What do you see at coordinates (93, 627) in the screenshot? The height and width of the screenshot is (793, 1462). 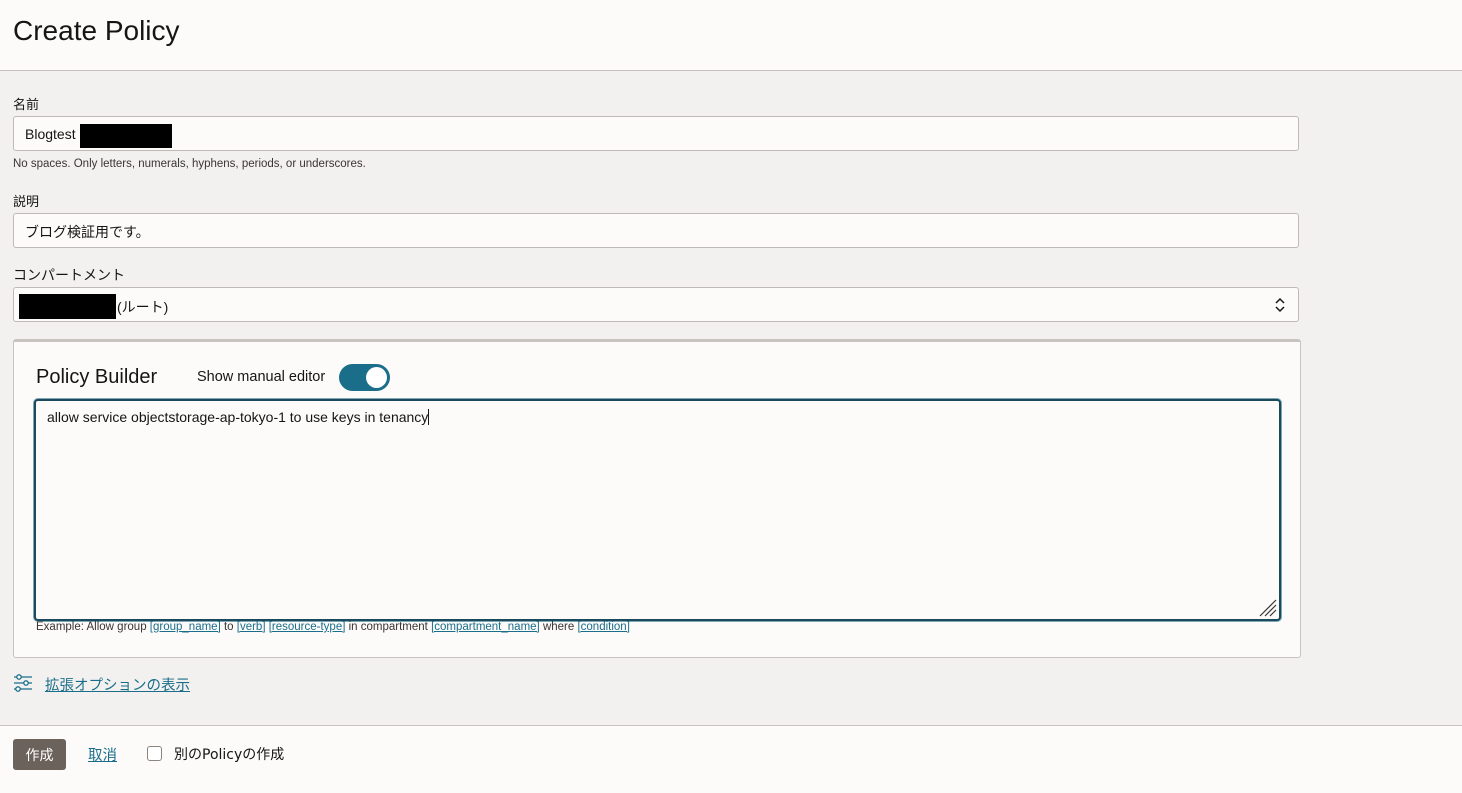 I see `example-prefix: Example: Allow group` at bounding box center [93, 627].